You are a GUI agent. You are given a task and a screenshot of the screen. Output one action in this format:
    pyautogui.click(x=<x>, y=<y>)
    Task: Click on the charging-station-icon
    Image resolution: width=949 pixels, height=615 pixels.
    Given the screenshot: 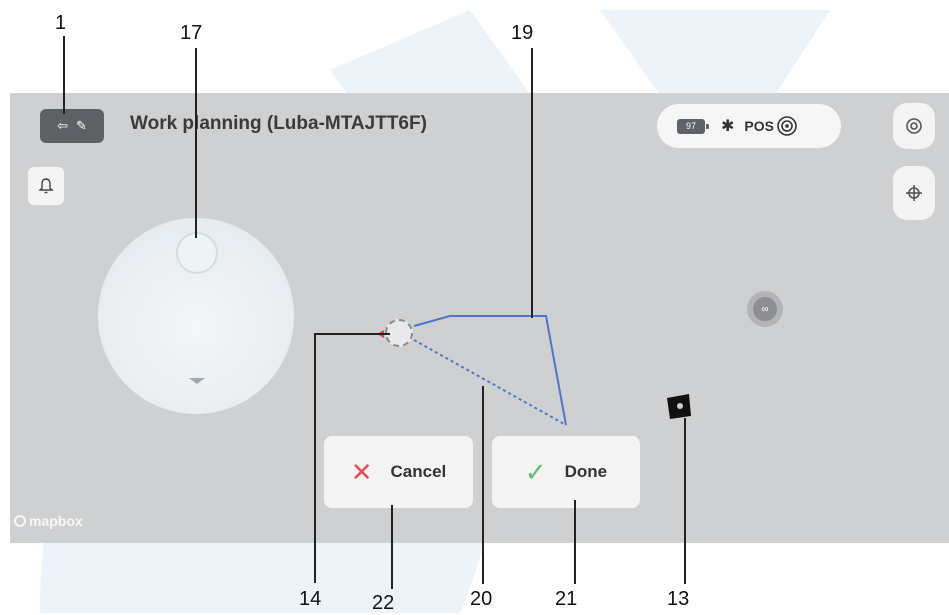 What is the action you would take?
    pyautogui.click(x=679, y=406)
    